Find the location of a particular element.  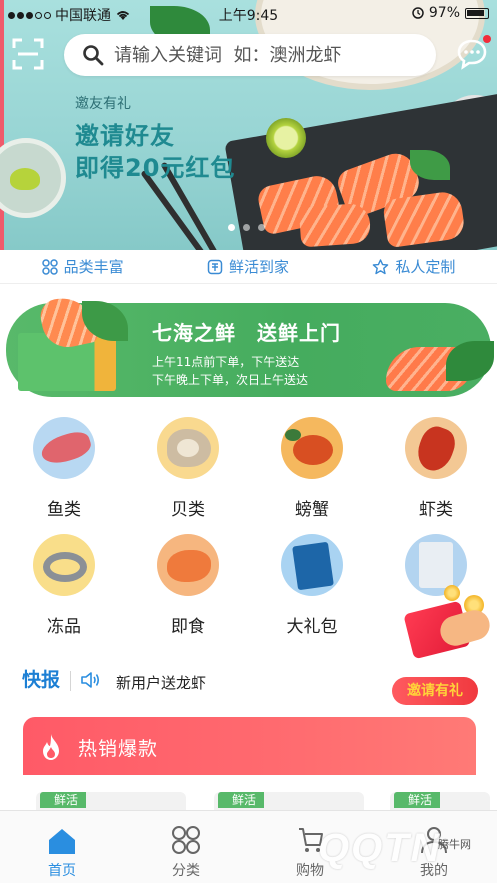

home-icon is located at coordinates (62, 841).